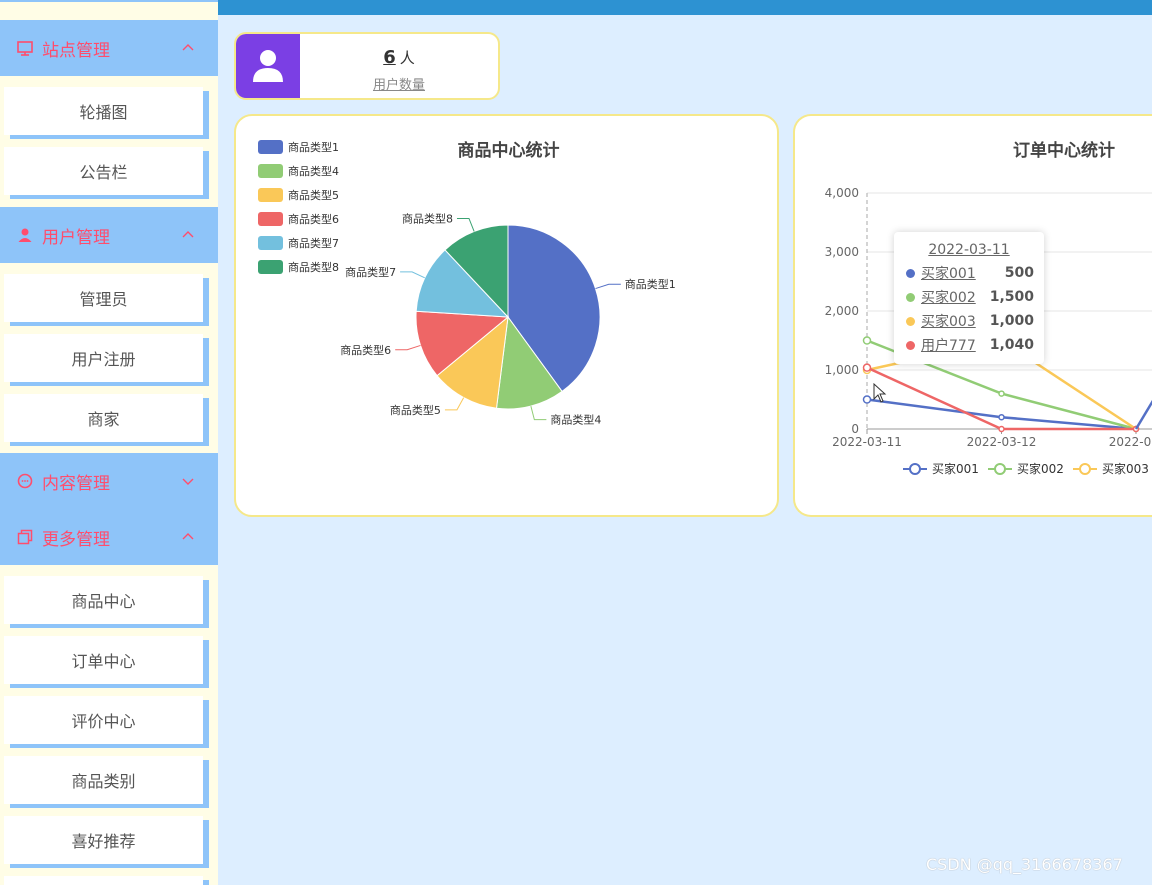 The width and height of the screenshot is (1152, 885). Describe the element at coordinates (103, 171) in the screenshot. I see `sidebar-item-notice: 公告栏` at that location.